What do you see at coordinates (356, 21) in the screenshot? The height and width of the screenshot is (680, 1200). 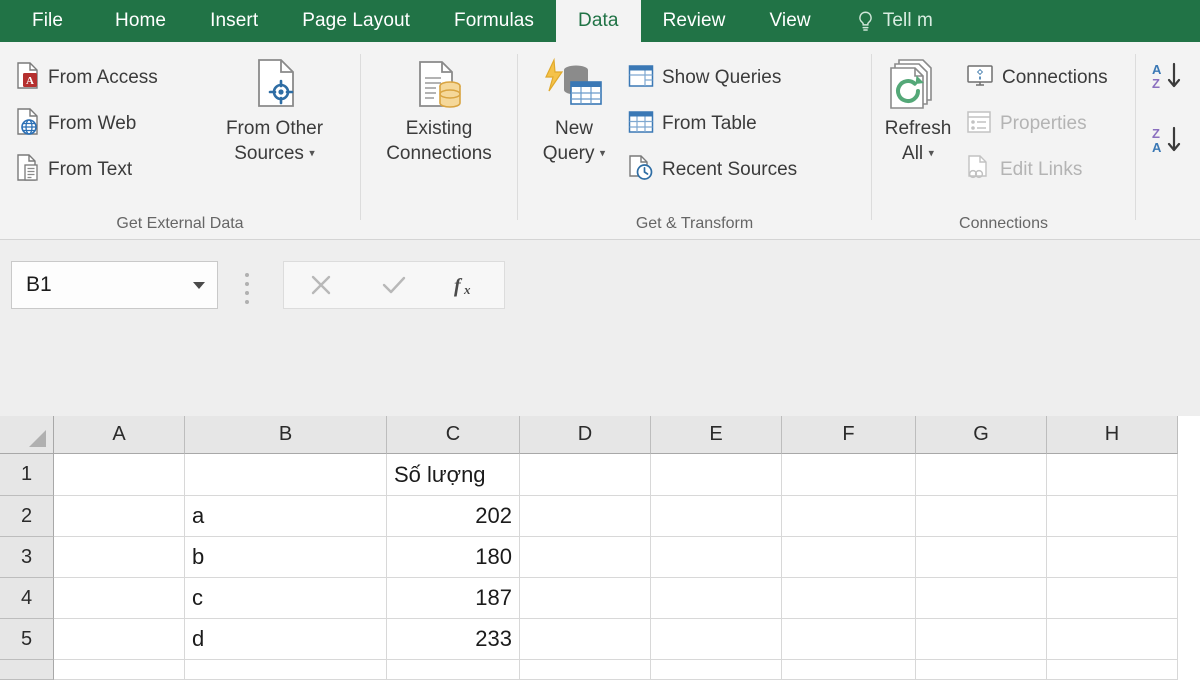 I see `ribbon-tab-page-layout: Page Layout` at bounding box center [356, 21].